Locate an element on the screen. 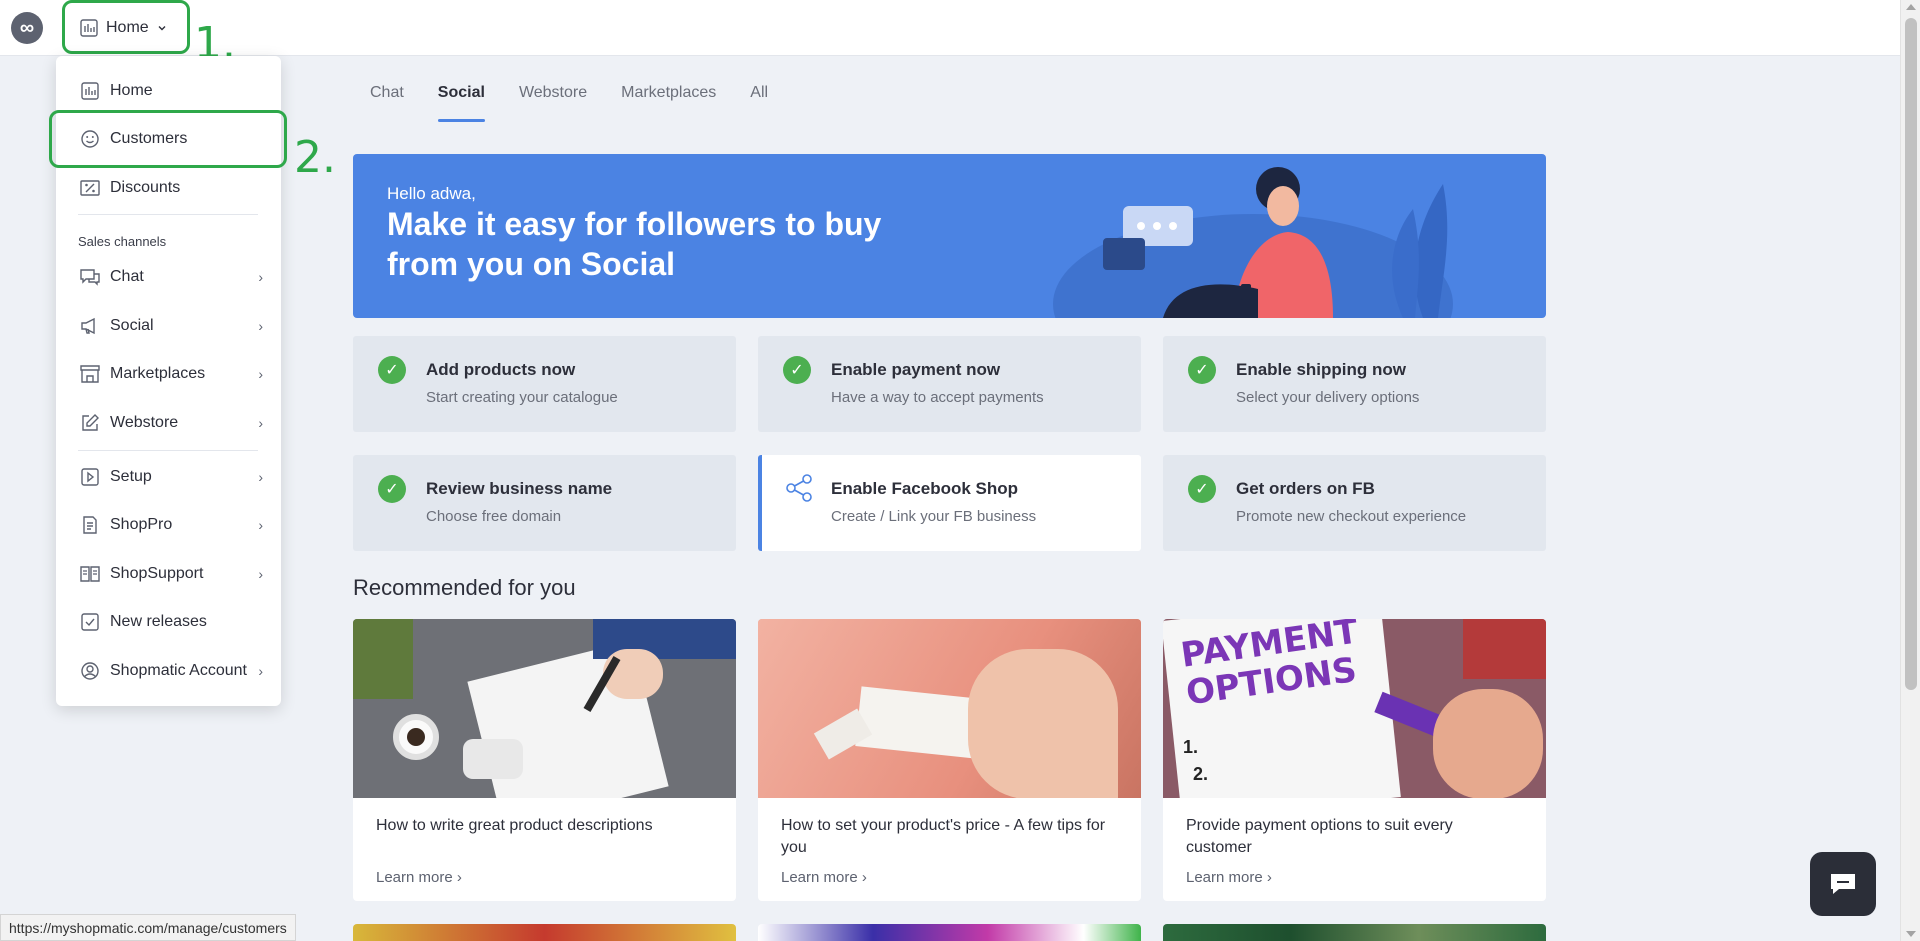 The image size is (1920, 941). task-subtitle: Promote new checkout experience is located at coordinates (1351, 516).